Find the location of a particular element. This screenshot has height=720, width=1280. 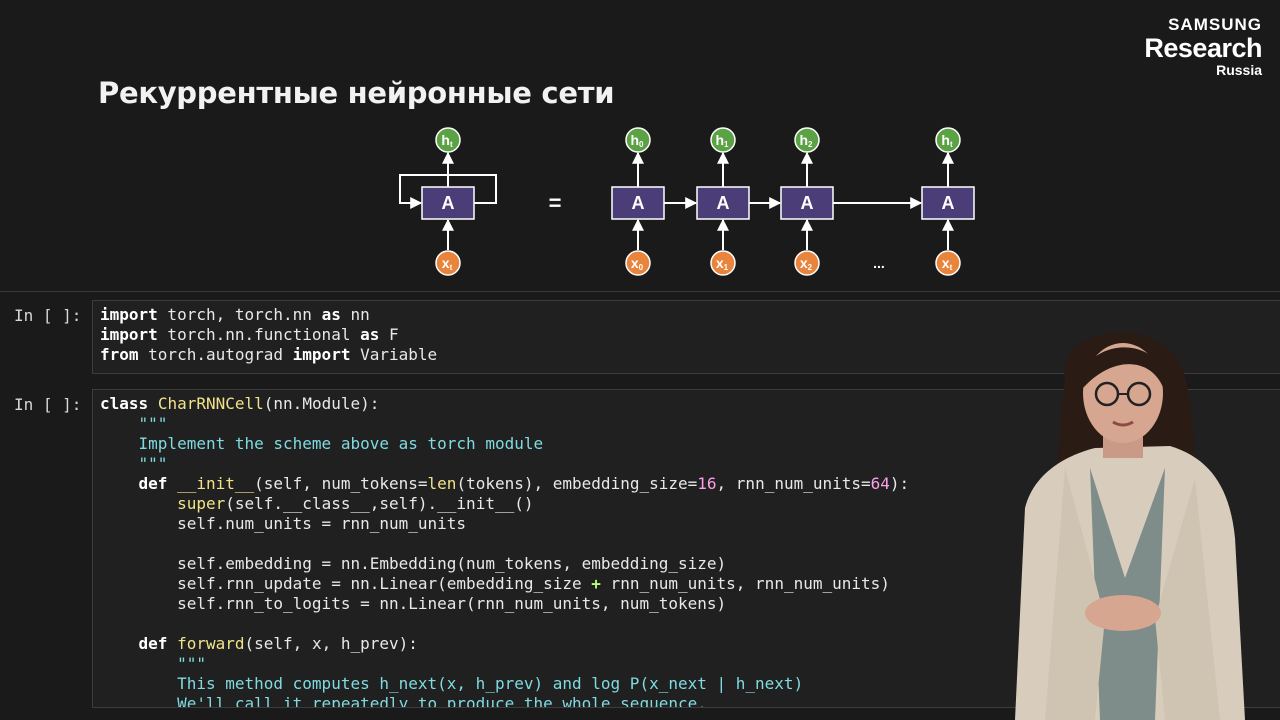

unrolled-cell-1-label: A is located at coordinates (723, 203).